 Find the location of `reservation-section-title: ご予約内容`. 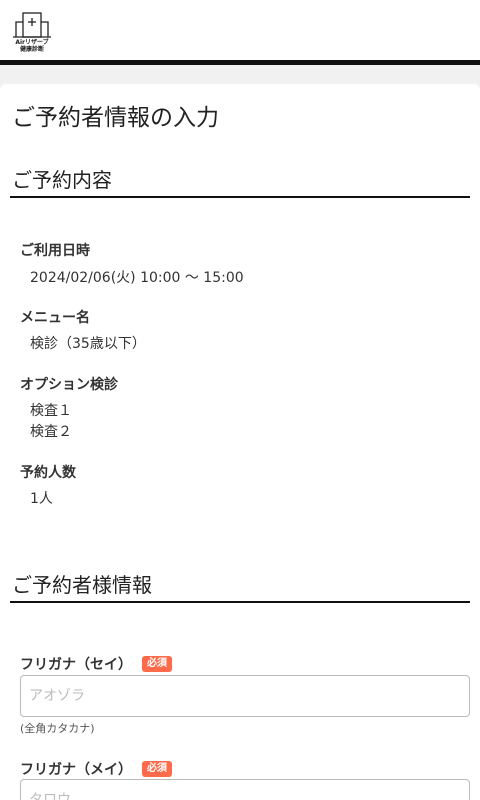

reservation-section-title: ご予約内容 is located at coordinates (62, 180).